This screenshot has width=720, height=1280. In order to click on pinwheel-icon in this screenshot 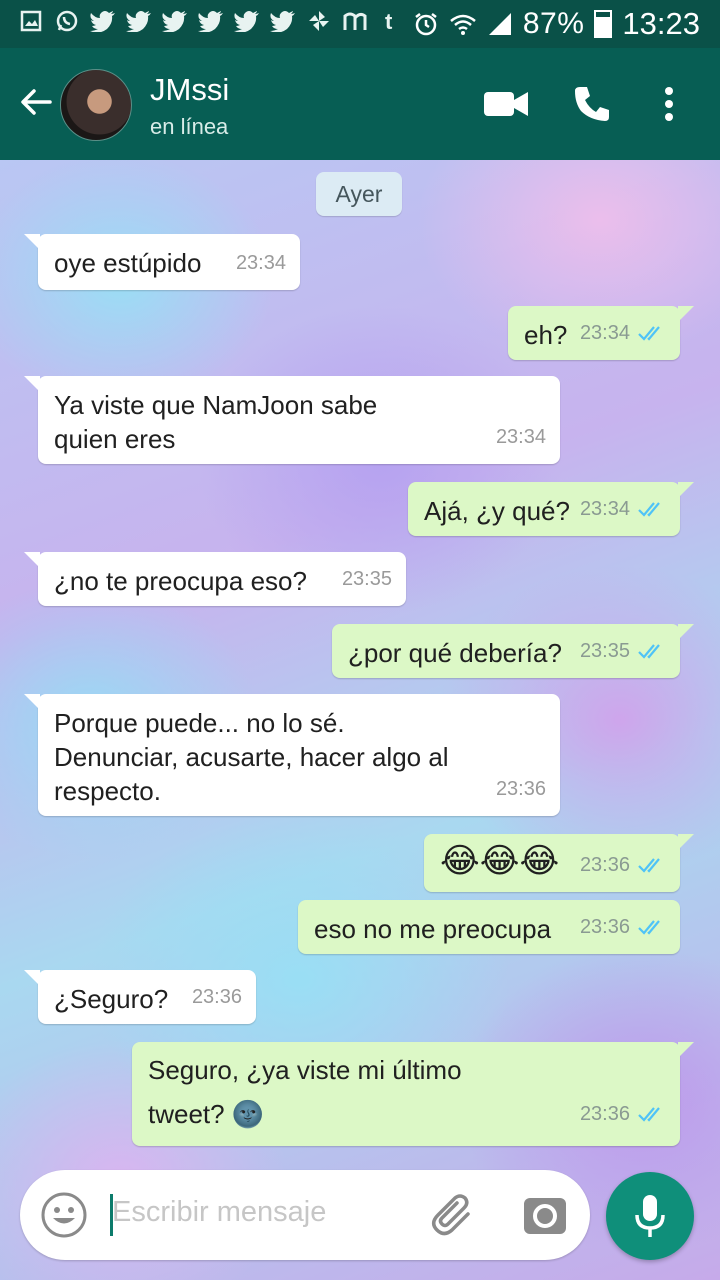, I will do `click(319, 21)`.